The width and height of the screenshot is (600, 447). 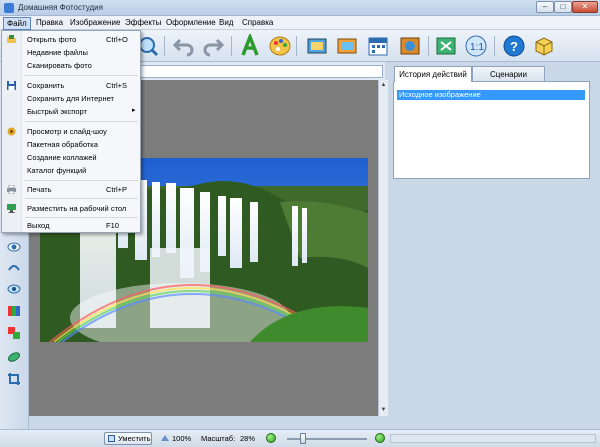 What do you see at coordinates (271, 438) in the screenshot?
I see `zoom-out-button` at bounding box center [271, 438].